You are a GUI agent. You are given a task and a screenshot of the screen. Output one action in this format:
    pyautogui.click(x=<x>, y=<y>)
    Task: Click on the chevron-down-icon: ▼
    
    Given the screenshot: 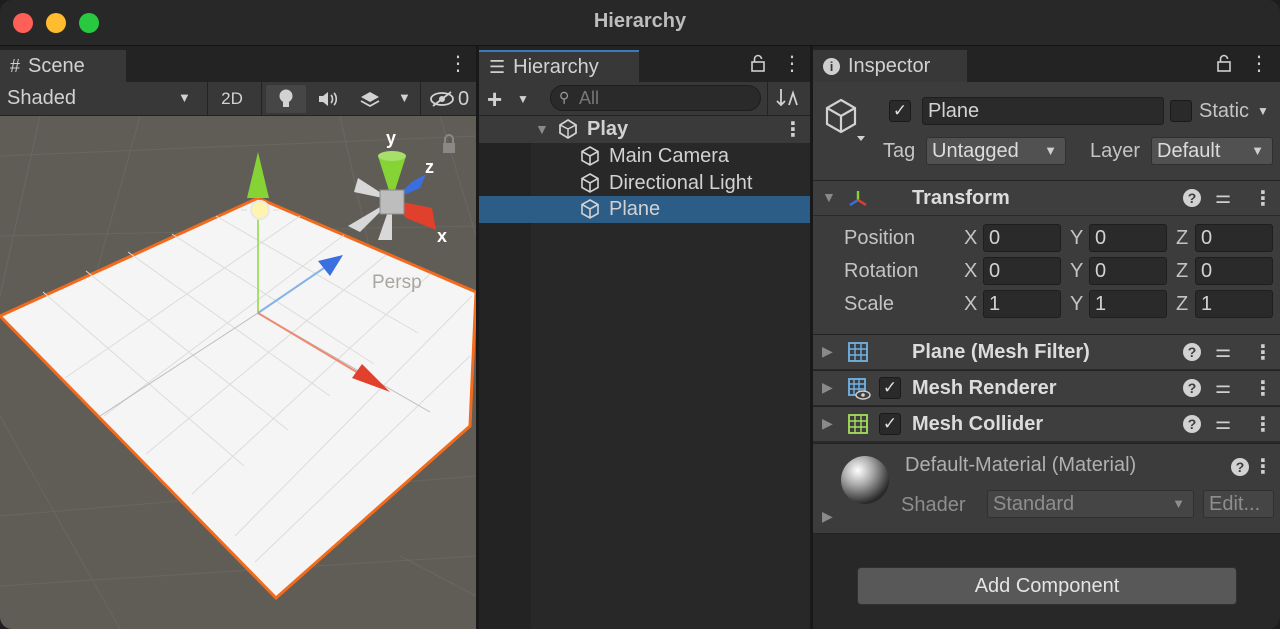 What is the action you would take?
    pyautogui.click(x=1257, y=150)
    